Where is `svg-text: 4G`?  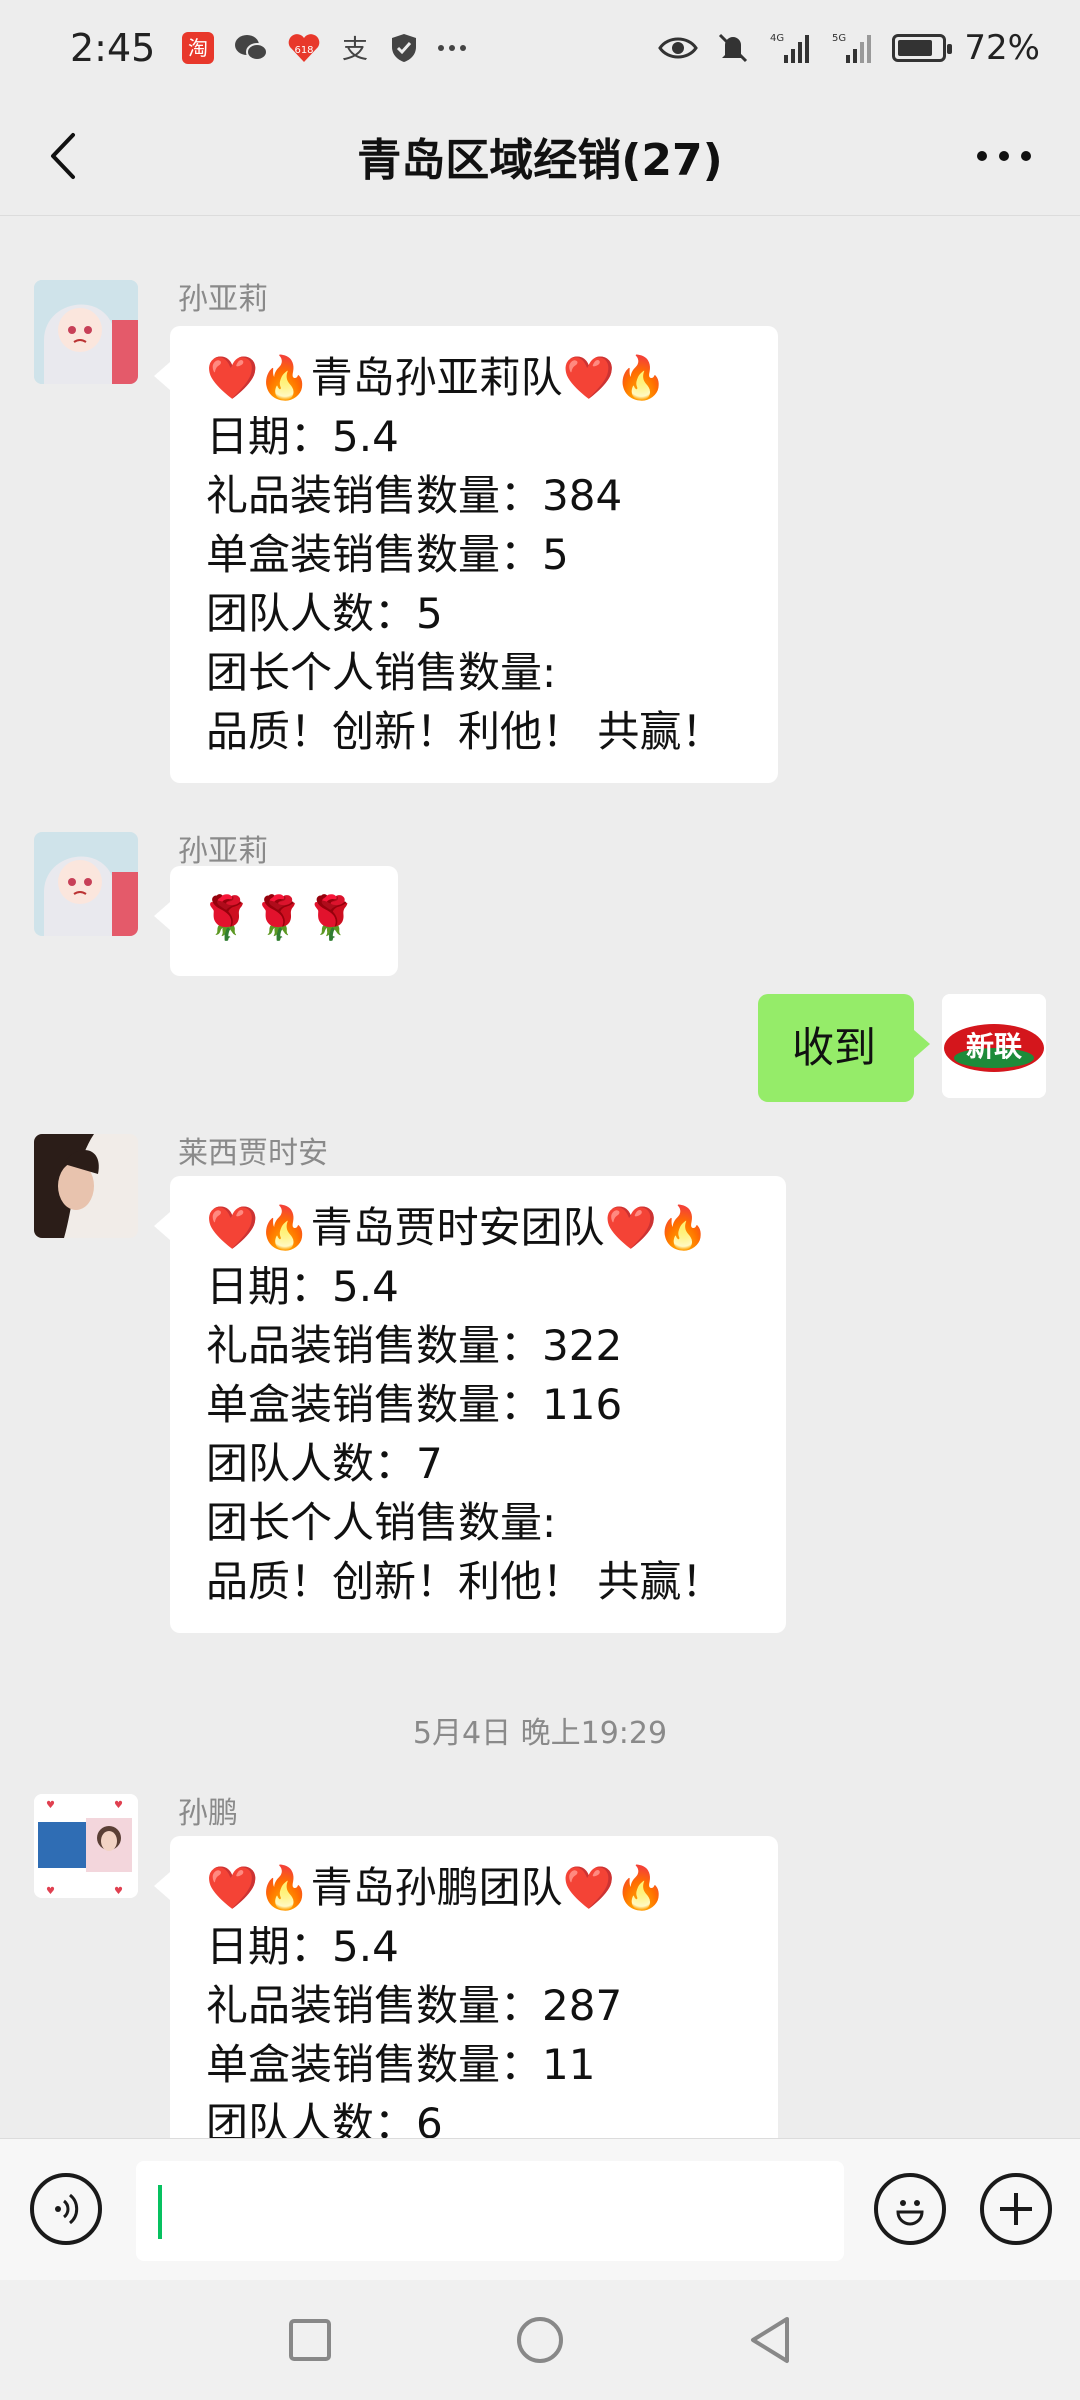
svg-text: 4G is located at coordinates (777, 38).